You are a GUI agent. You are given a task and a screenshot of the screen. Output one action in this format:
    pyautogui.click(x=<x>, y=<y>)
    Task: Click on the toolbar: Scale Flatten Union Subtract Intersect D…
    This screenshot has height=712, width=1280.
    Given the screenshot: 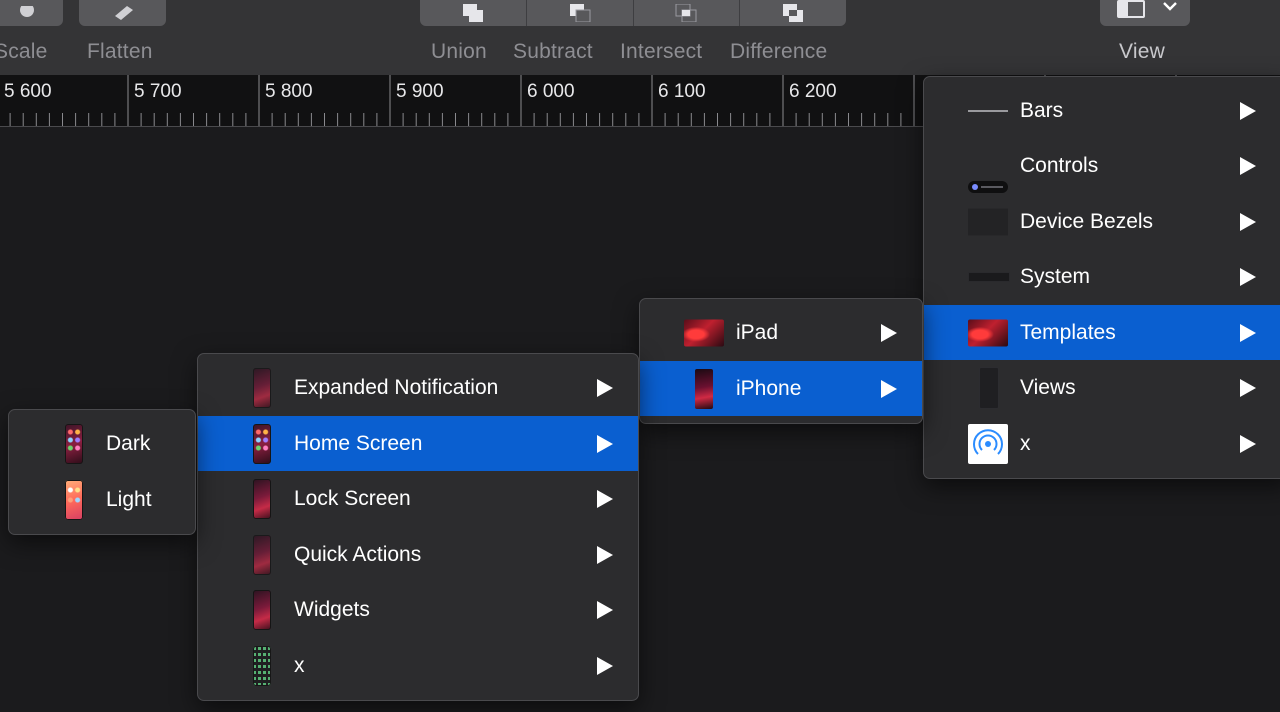 What is the action you would take?
    pyautogui.click(x=640, y=37)
    